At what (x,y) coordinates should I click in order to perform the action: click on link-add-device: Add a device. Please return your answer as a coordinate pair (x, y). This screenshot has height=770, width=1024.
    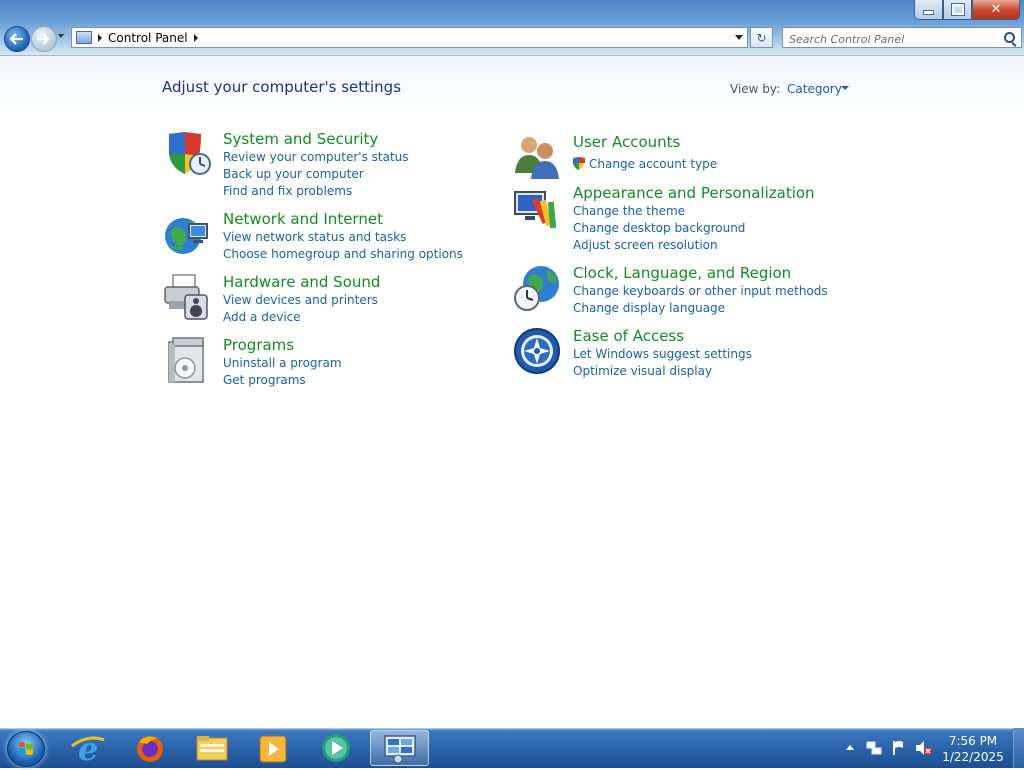
    Looking at the image, I should click on (262, 317).